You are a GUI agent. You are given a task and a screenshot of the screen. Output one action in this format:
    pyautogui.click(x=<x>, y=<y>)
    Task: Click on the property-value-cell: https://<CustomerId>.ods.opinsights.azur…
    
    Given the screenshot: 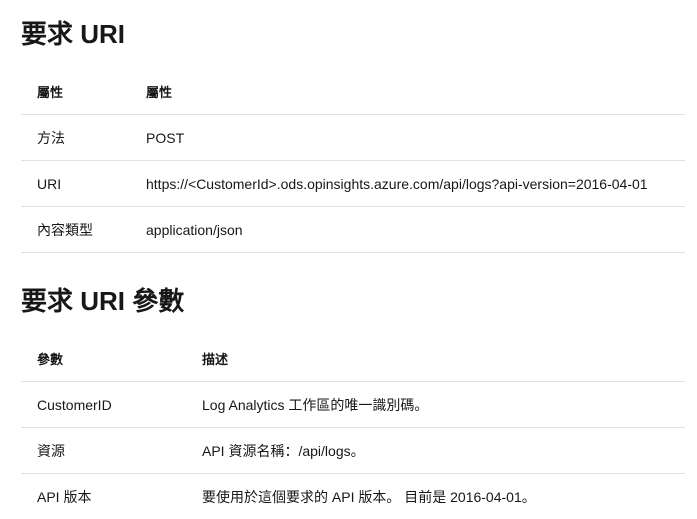 What is the action you would take?
    pyautogui.click(x=407, y=184)
    